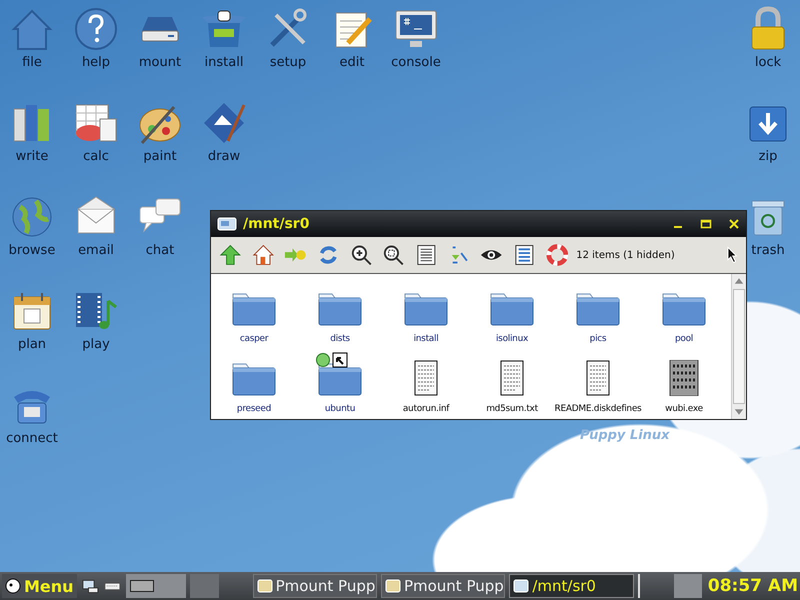 The height and width of the screenshot is (600, 800). I want to click on menu-button: Menu, so click(39, 586).